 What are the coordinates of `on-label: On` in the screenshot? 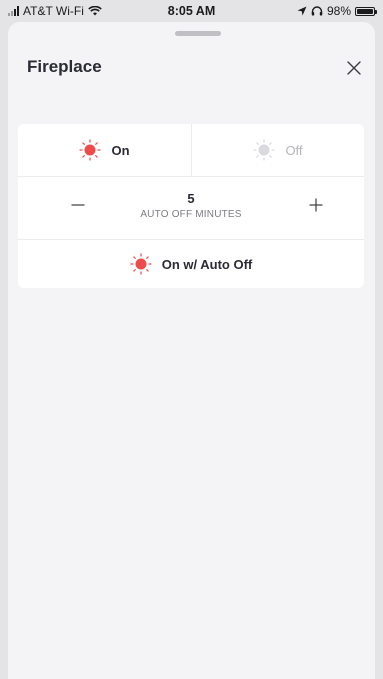 It's located at (120, 150).